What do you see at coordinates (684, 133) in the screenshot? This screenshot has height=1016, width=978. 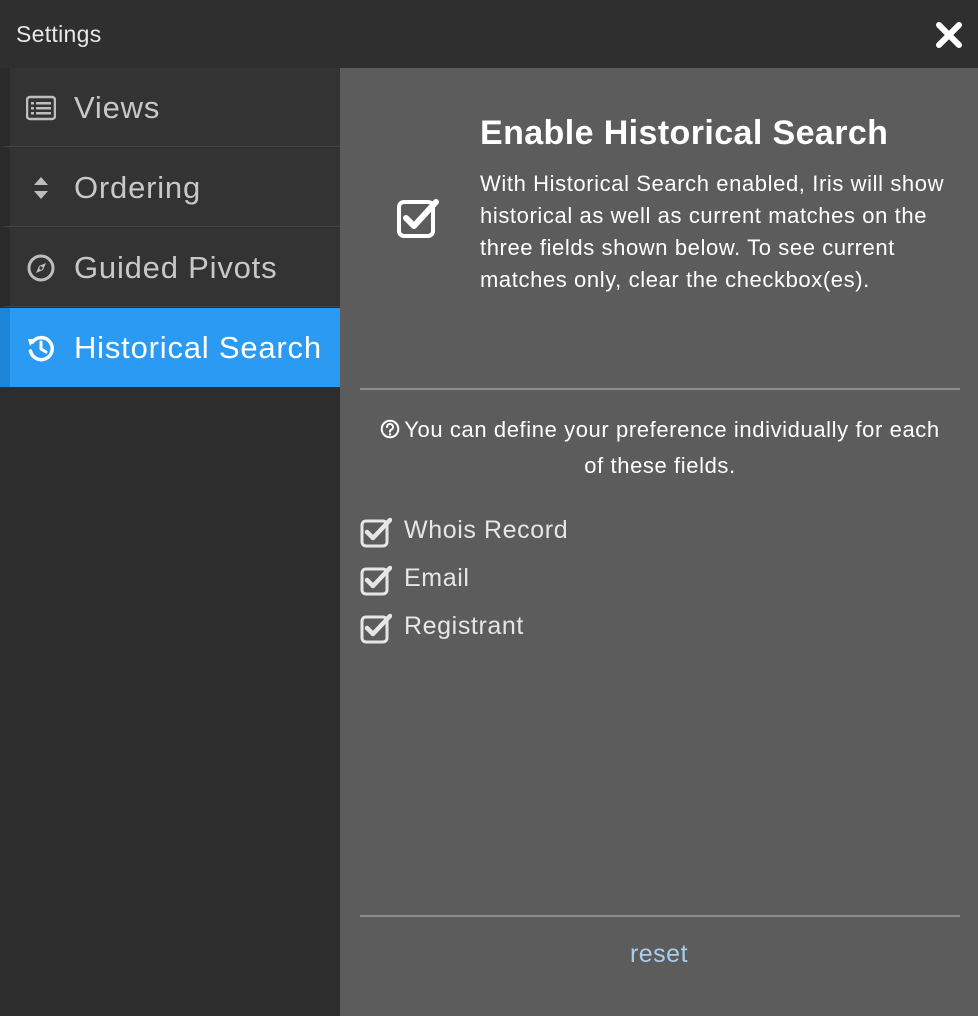 I see `section-title: Enable Historical Search` at bounding box center [684, 133].